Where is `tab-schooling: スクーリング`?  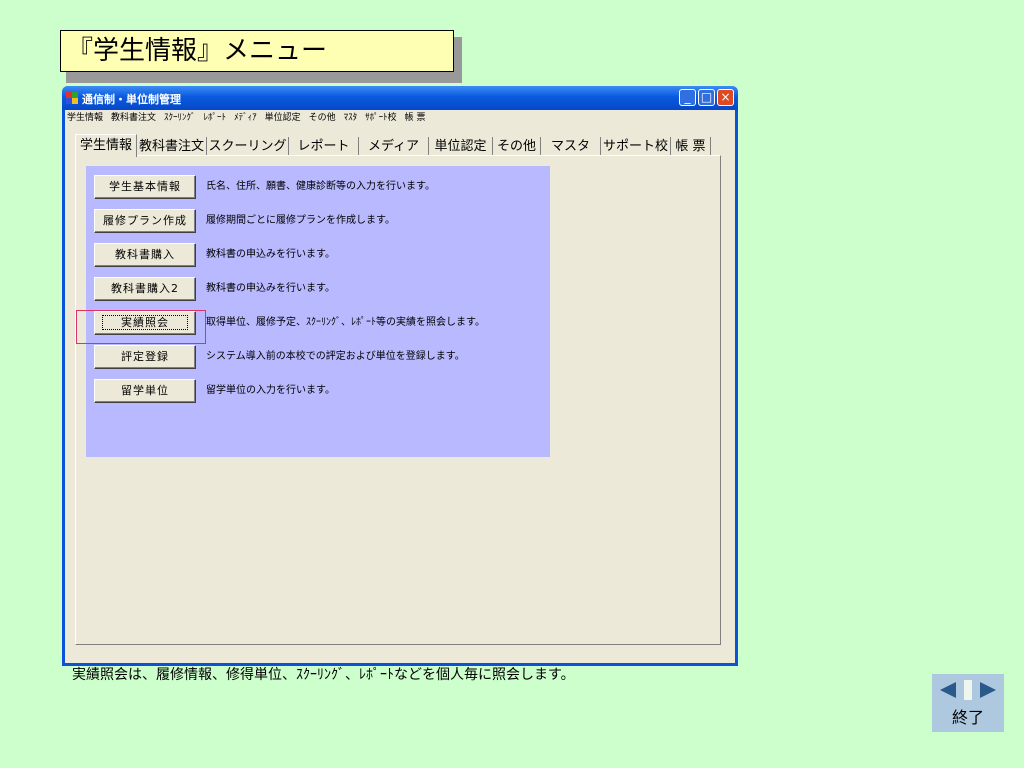 tab-schooling: スクーリング is located at coordinates (248, 146).